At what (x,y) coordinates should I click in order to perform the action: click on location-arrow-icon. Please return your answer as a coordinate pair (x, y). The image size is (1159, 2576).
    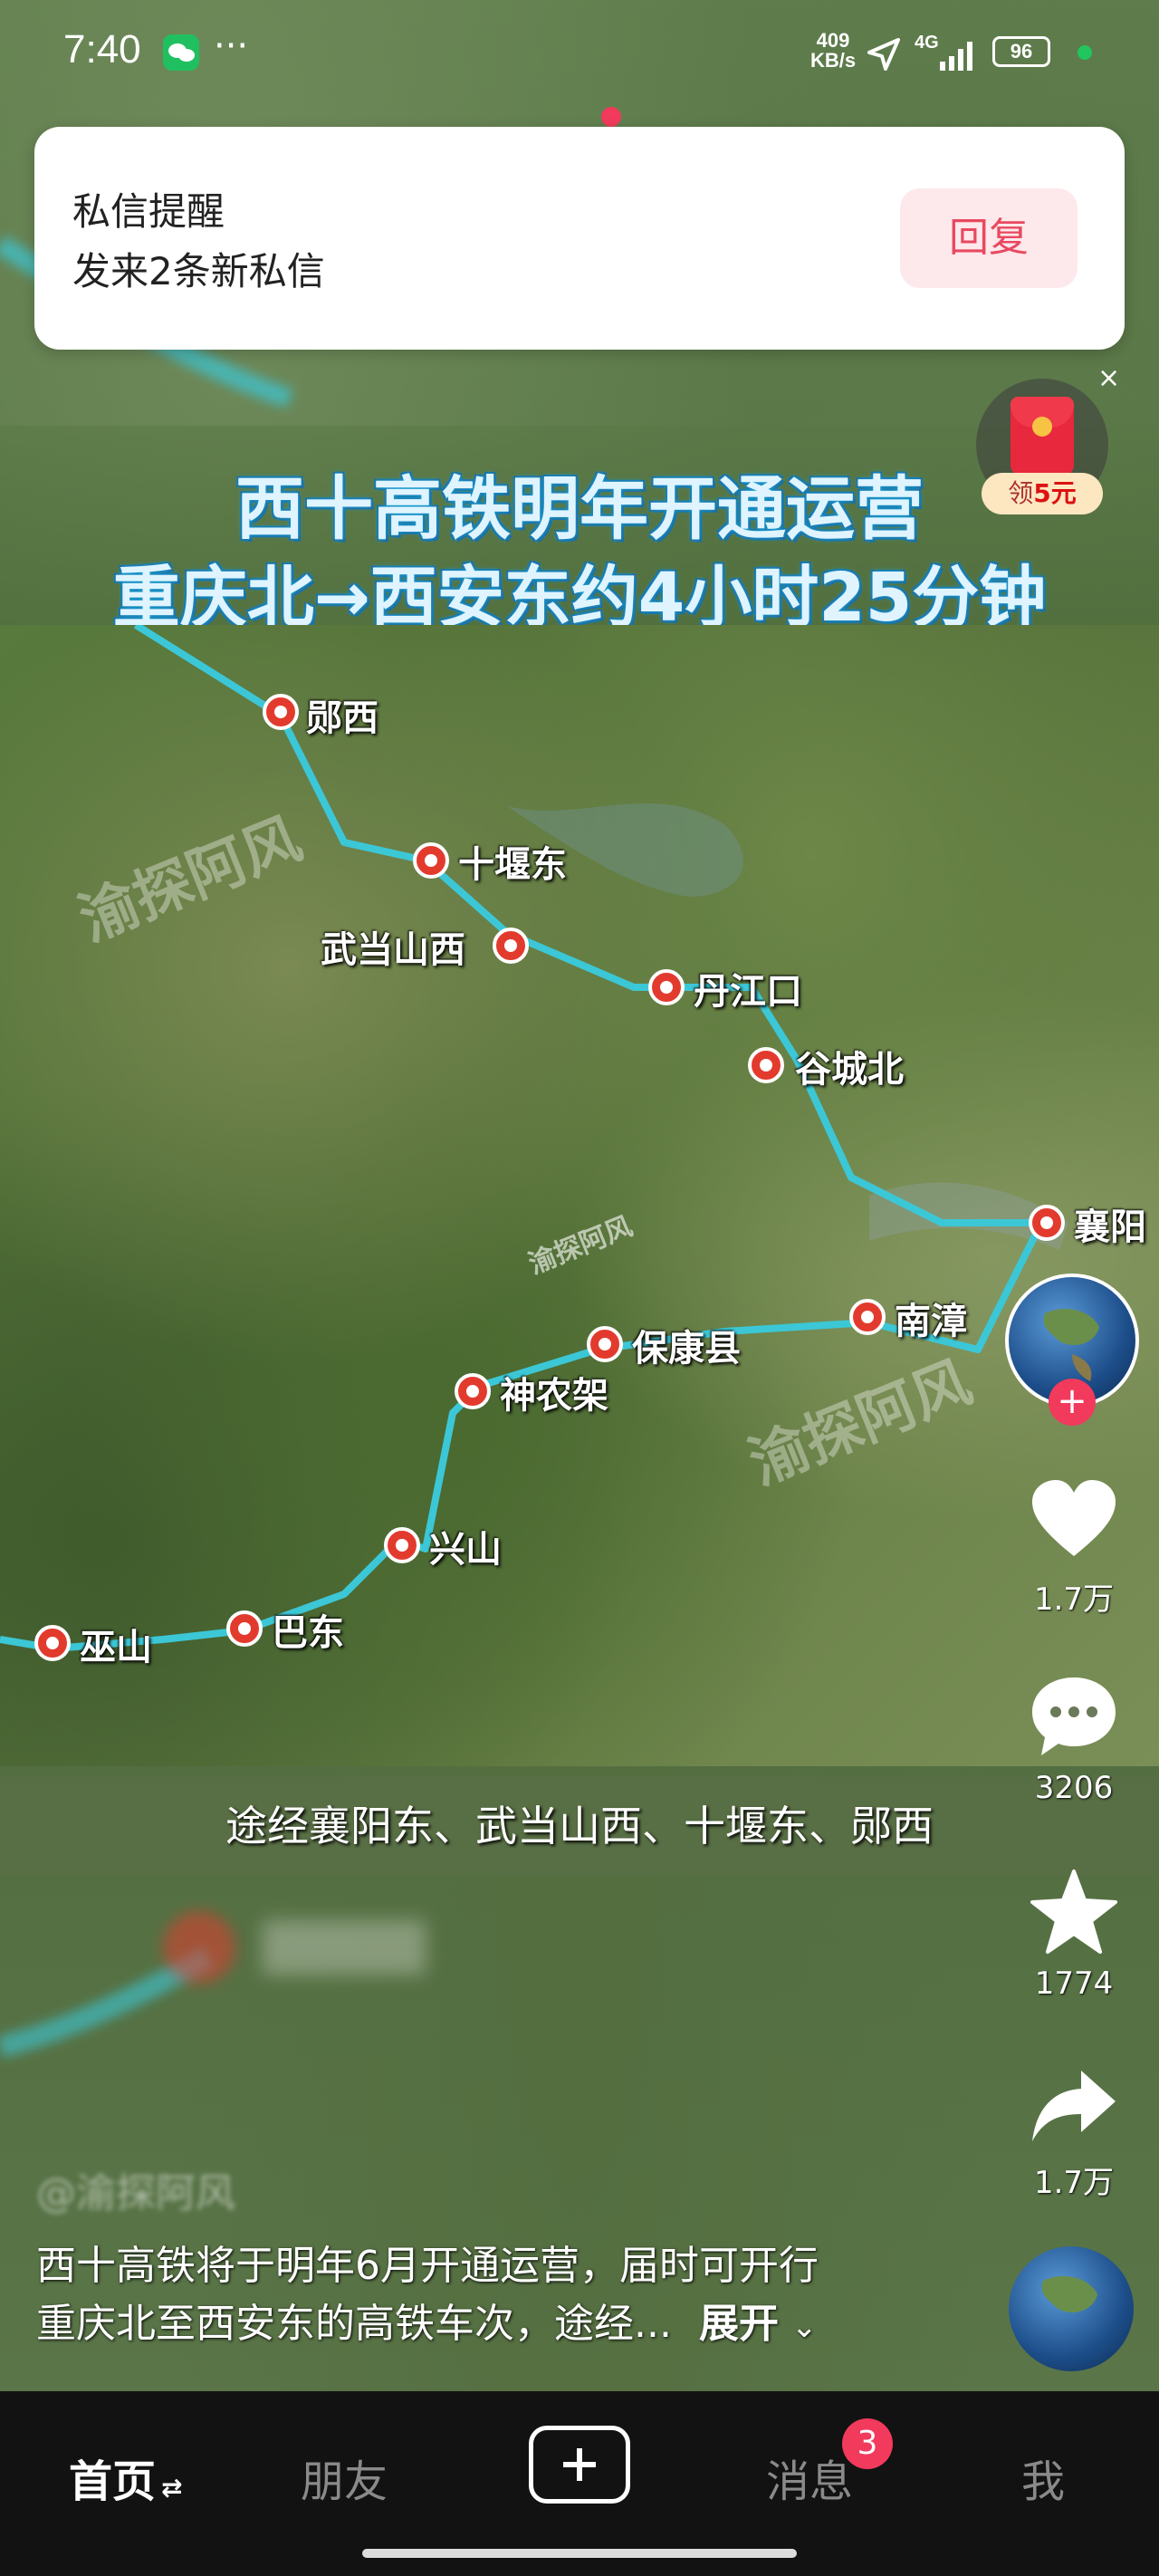
    Looking at the image, I should click on (884, 54).